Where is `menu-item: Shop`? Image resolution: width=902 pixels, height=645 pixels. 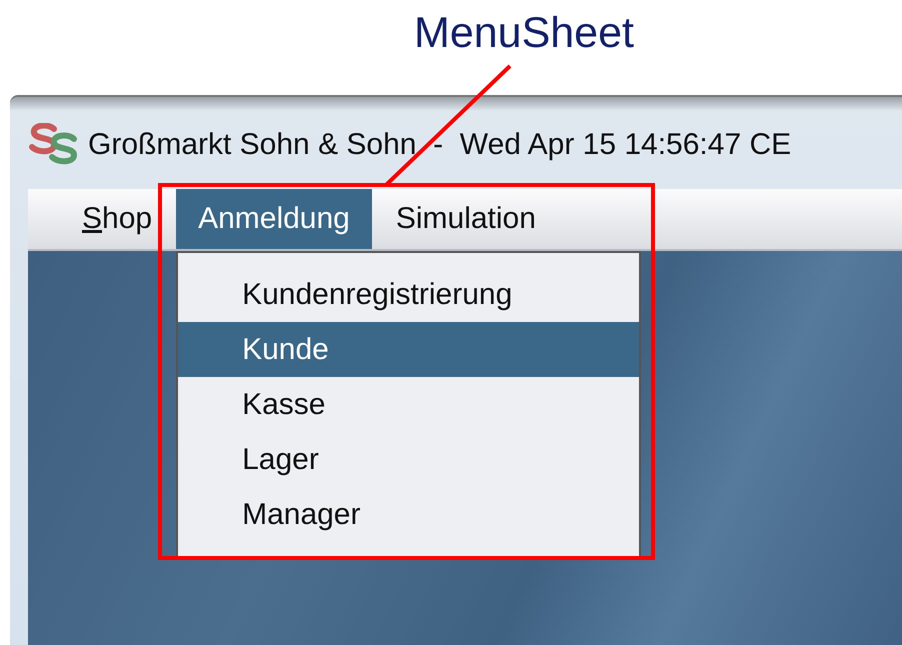
menu-item: Shop is located at coordinates (117, 219).